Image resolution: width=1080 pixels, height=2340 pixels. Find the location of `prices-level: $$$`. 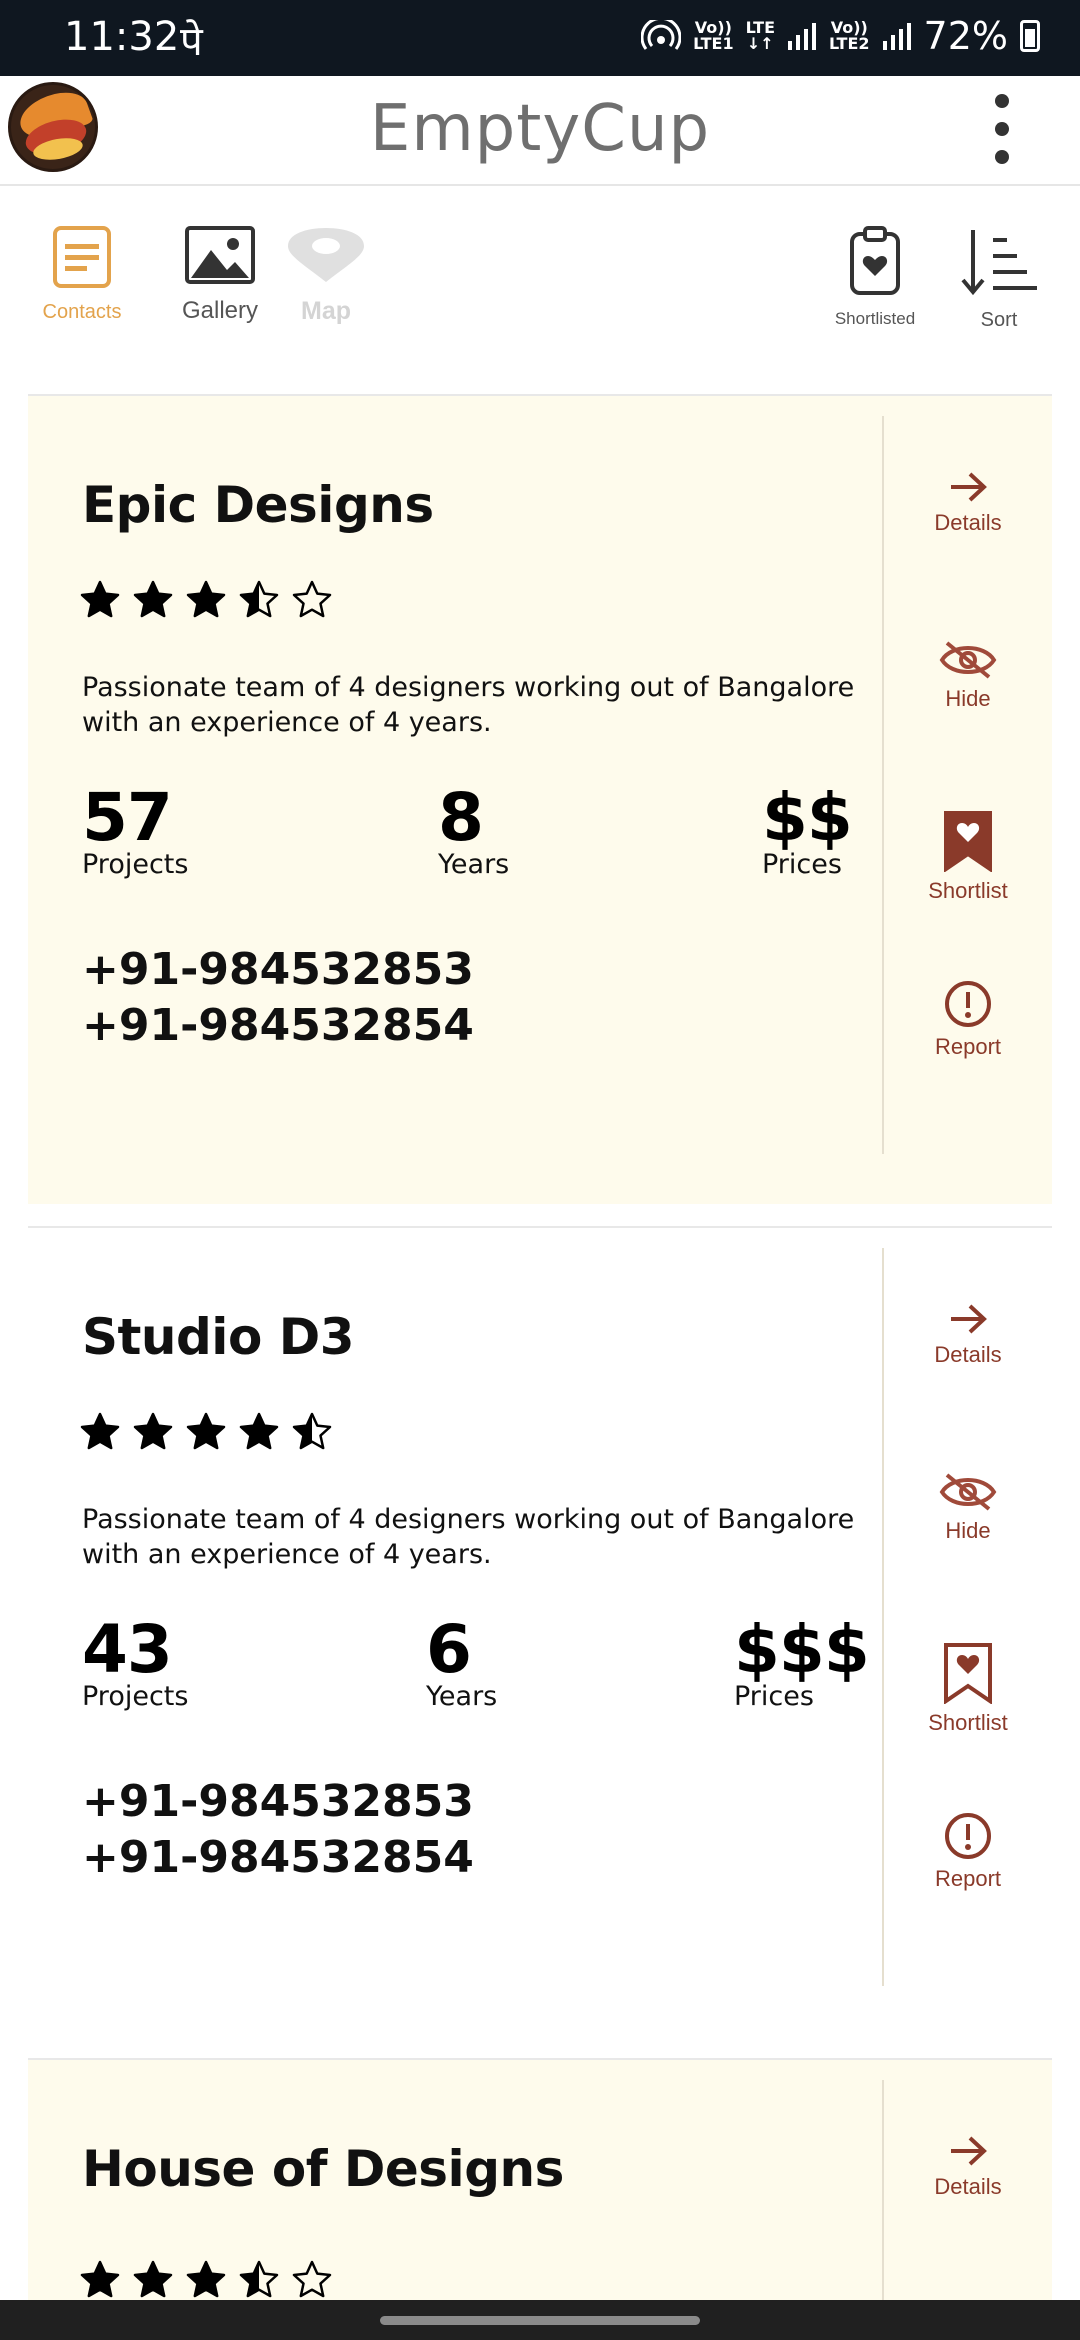

prices-level: $$$ is located at coordinates (802, 1649).